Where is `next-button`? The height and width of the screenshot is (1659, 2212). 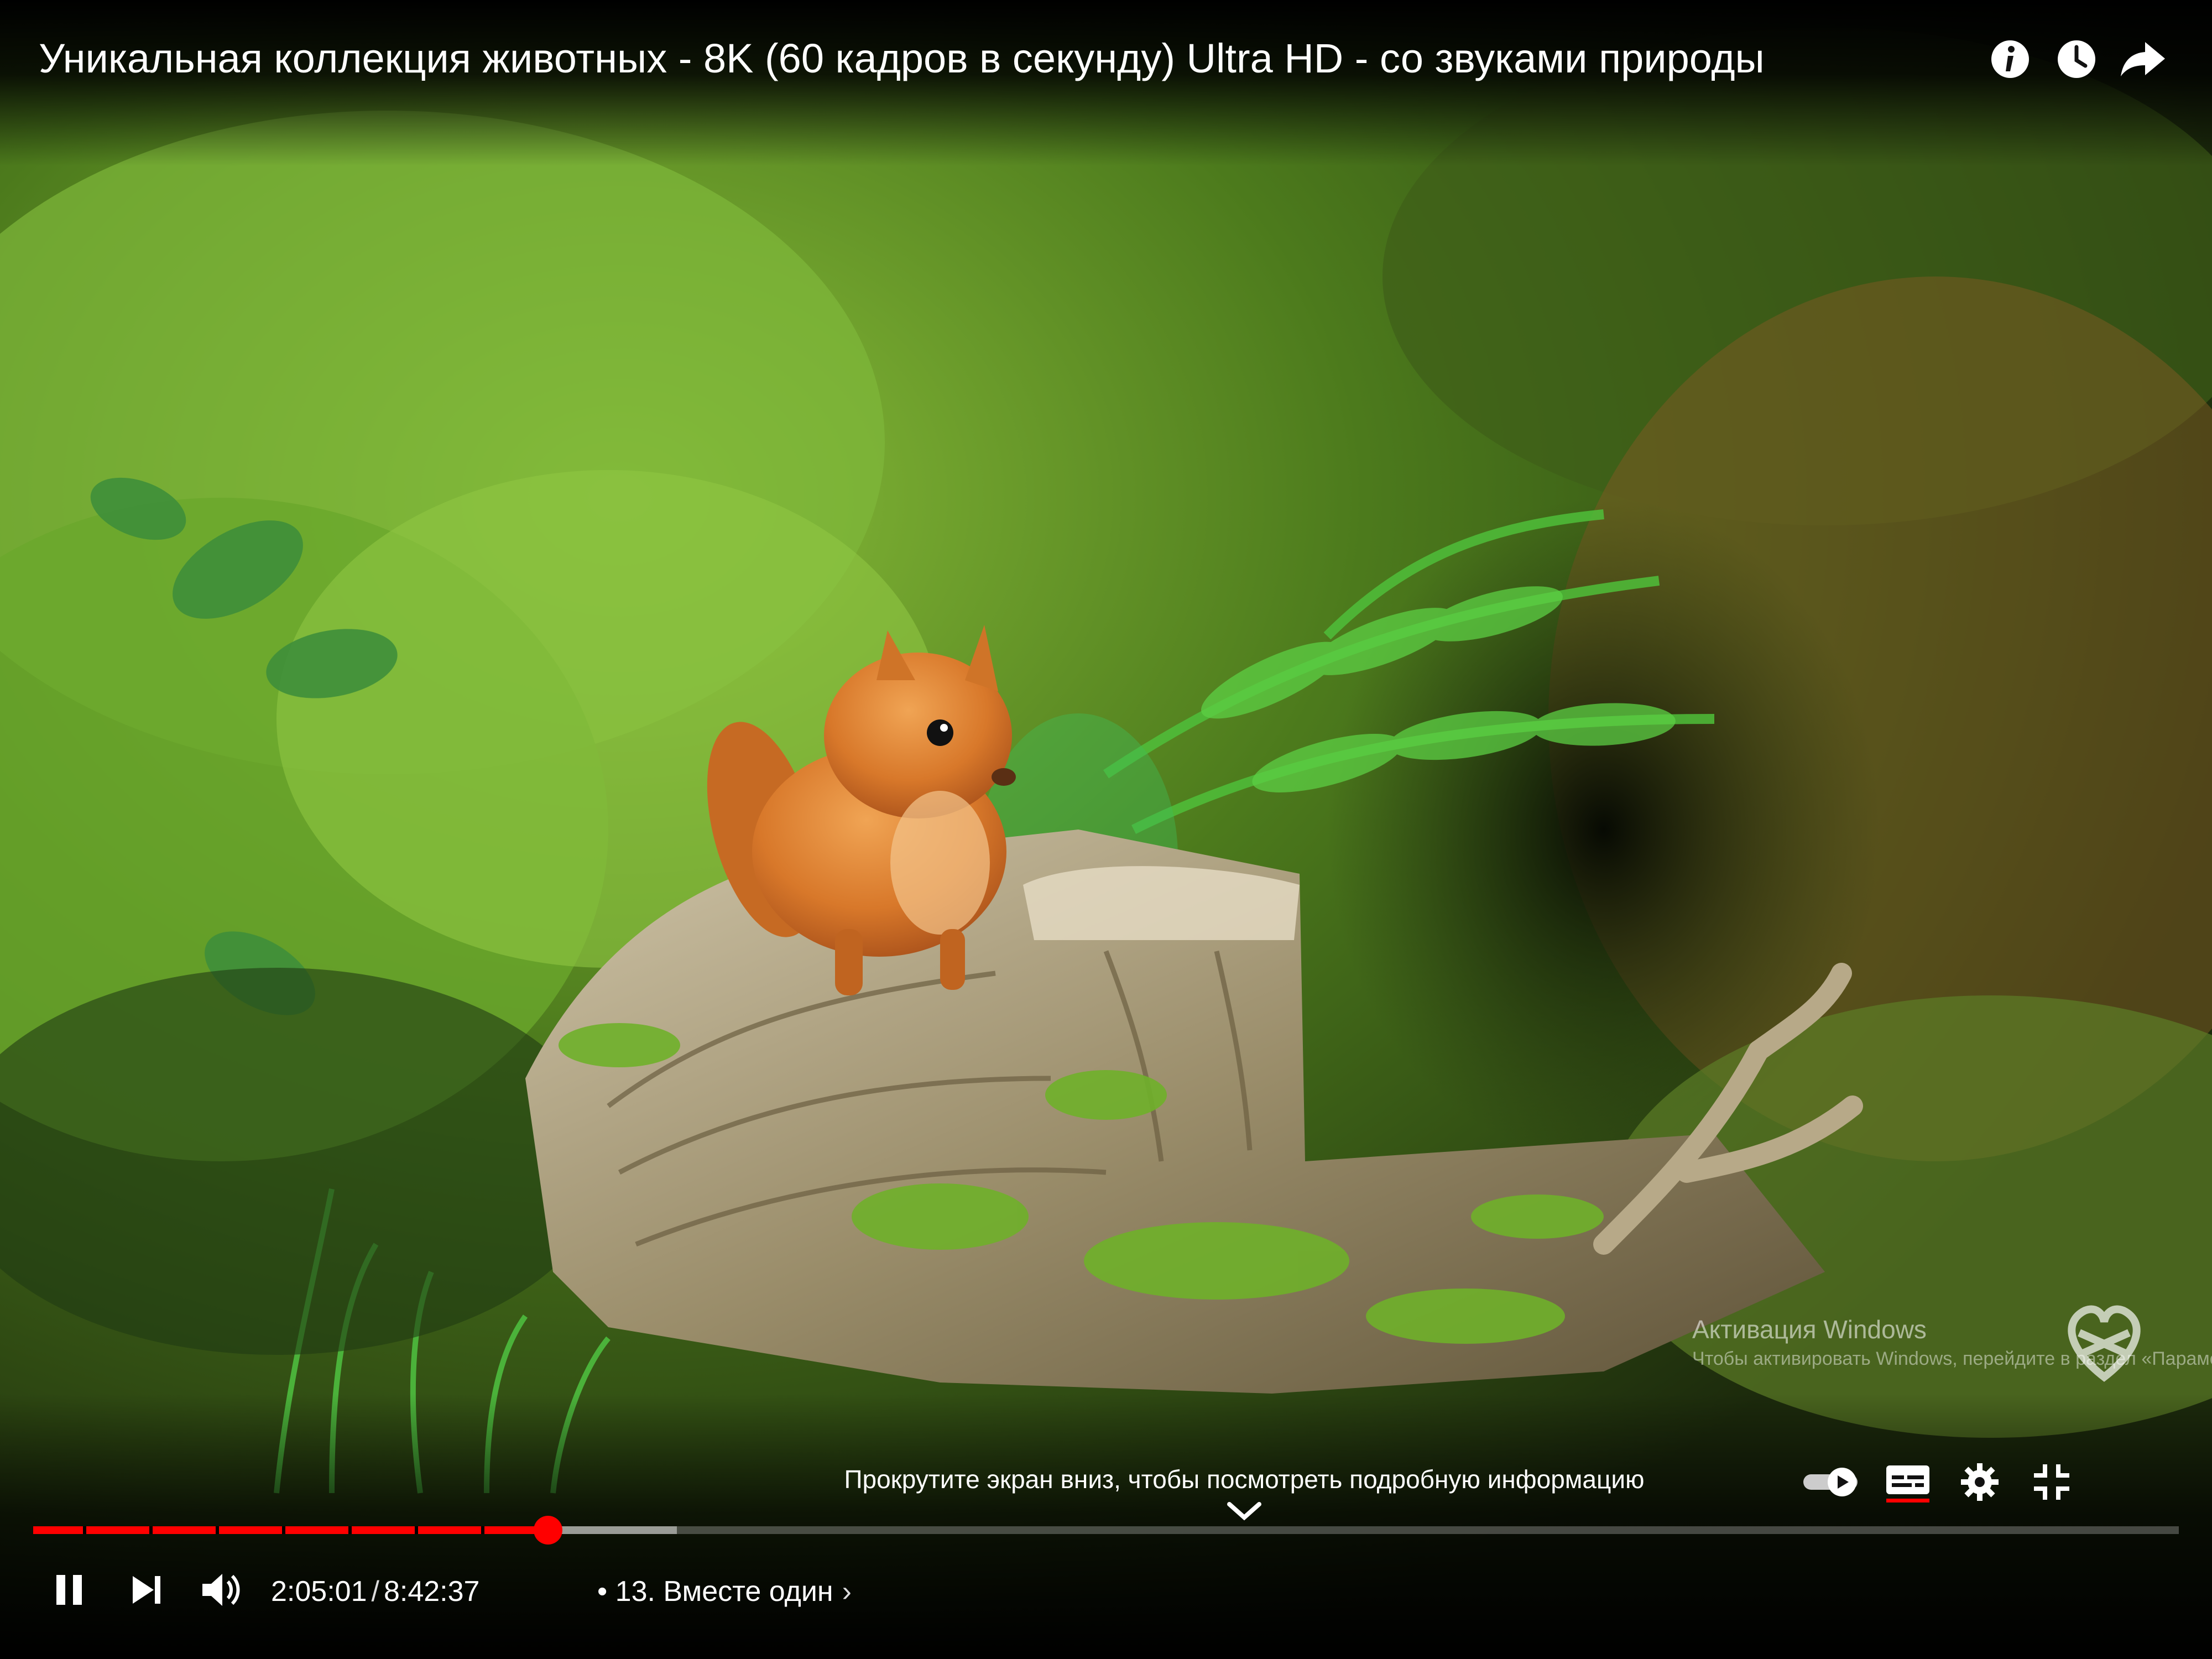
next-button is located at coordinates (147, 1589).